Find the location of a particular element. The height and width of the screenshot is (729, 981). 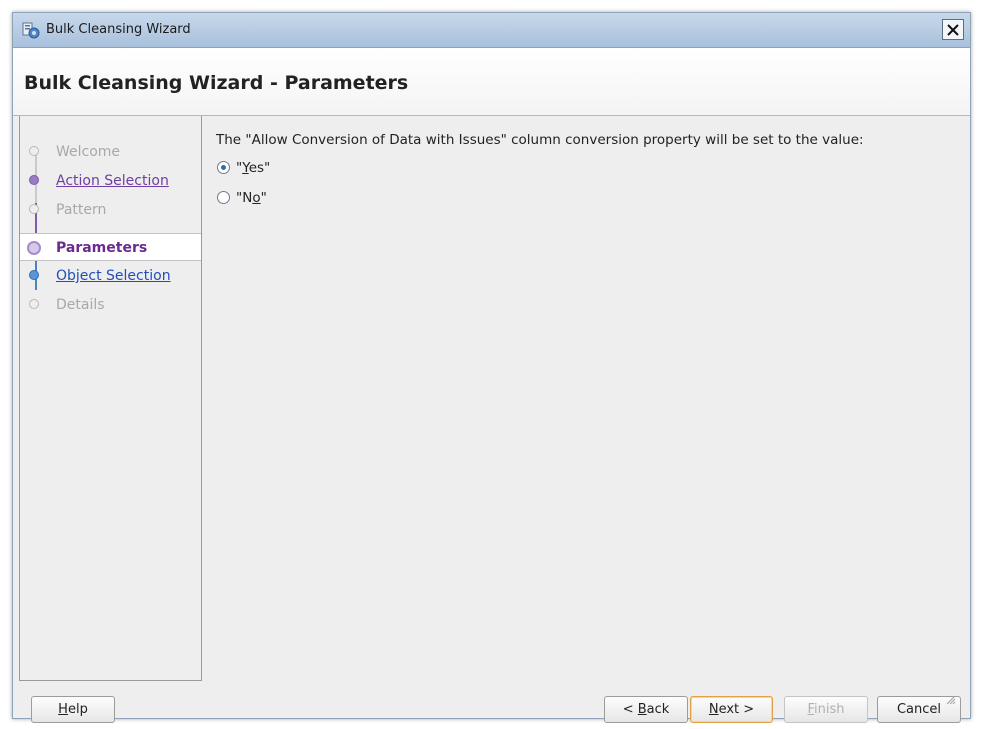

close-icon is located at coordinates (953, 30).